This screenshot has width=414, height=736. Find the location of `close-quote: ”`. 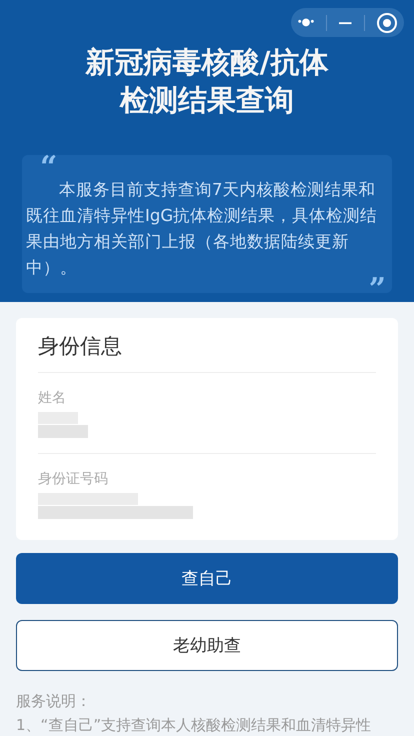

close-quote: ” is located at coordinates (377, 290).